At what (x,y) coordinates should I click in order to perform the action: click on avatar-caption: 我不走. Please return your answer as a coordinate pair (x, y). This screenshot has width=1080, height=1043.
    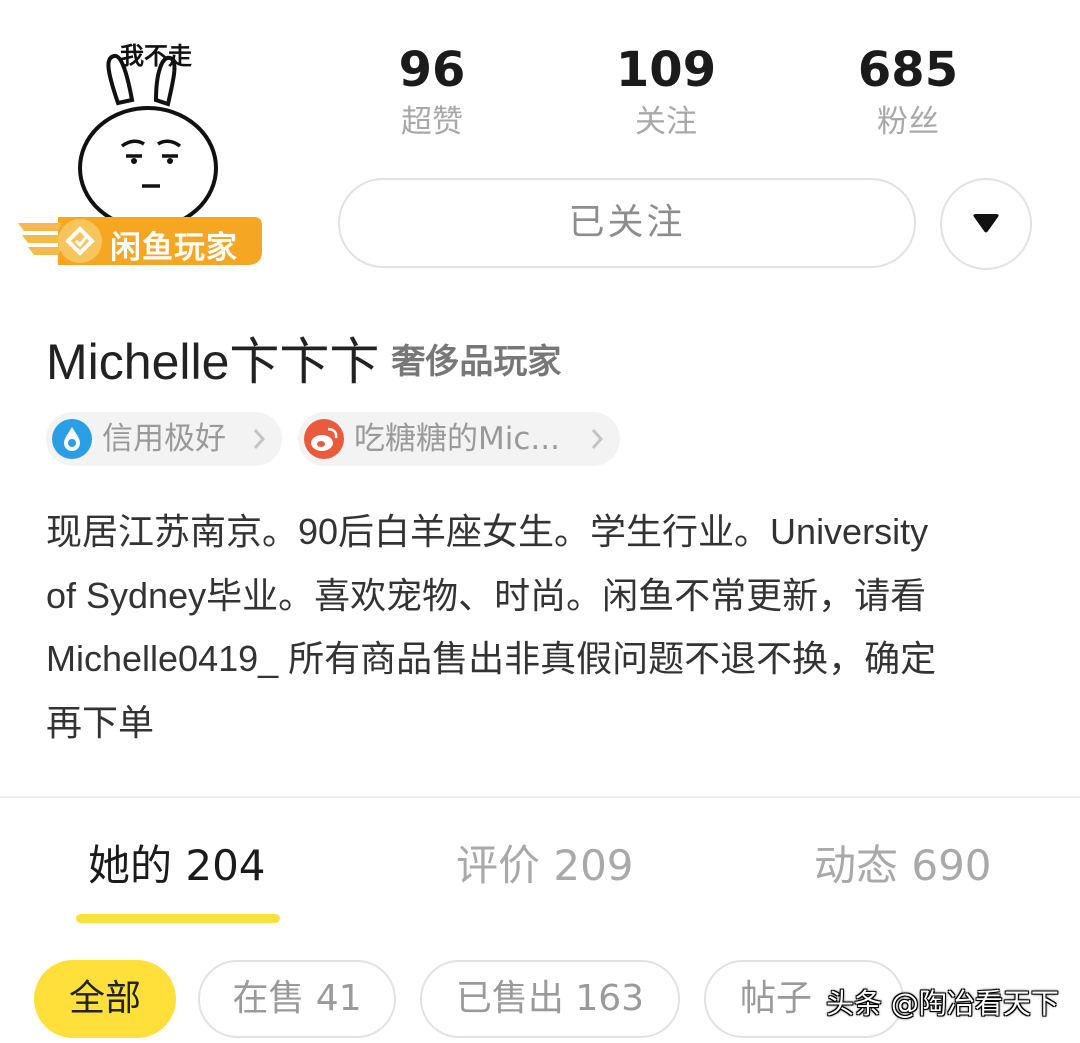
    Looking at the image, I should click on (156, 56).